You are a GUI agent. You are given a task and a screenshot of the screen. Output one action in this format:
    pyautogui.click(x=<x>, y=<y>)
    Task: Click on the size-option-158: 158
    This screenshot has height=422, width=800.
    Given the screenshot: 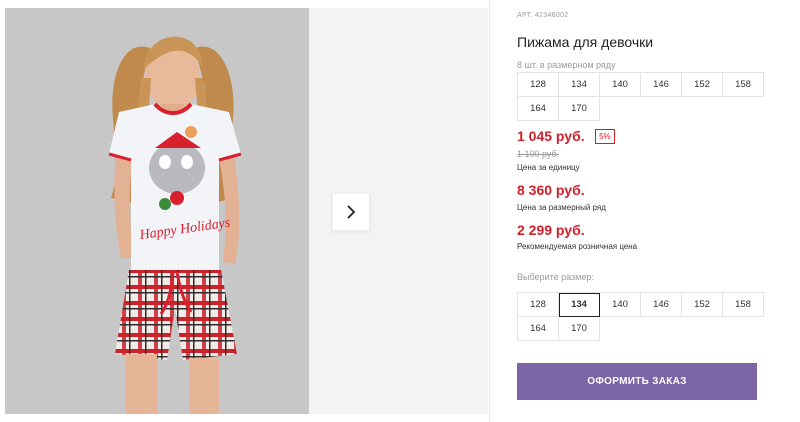 What is the action you would take?
    pyautogui.click(x=743, y=305)
    